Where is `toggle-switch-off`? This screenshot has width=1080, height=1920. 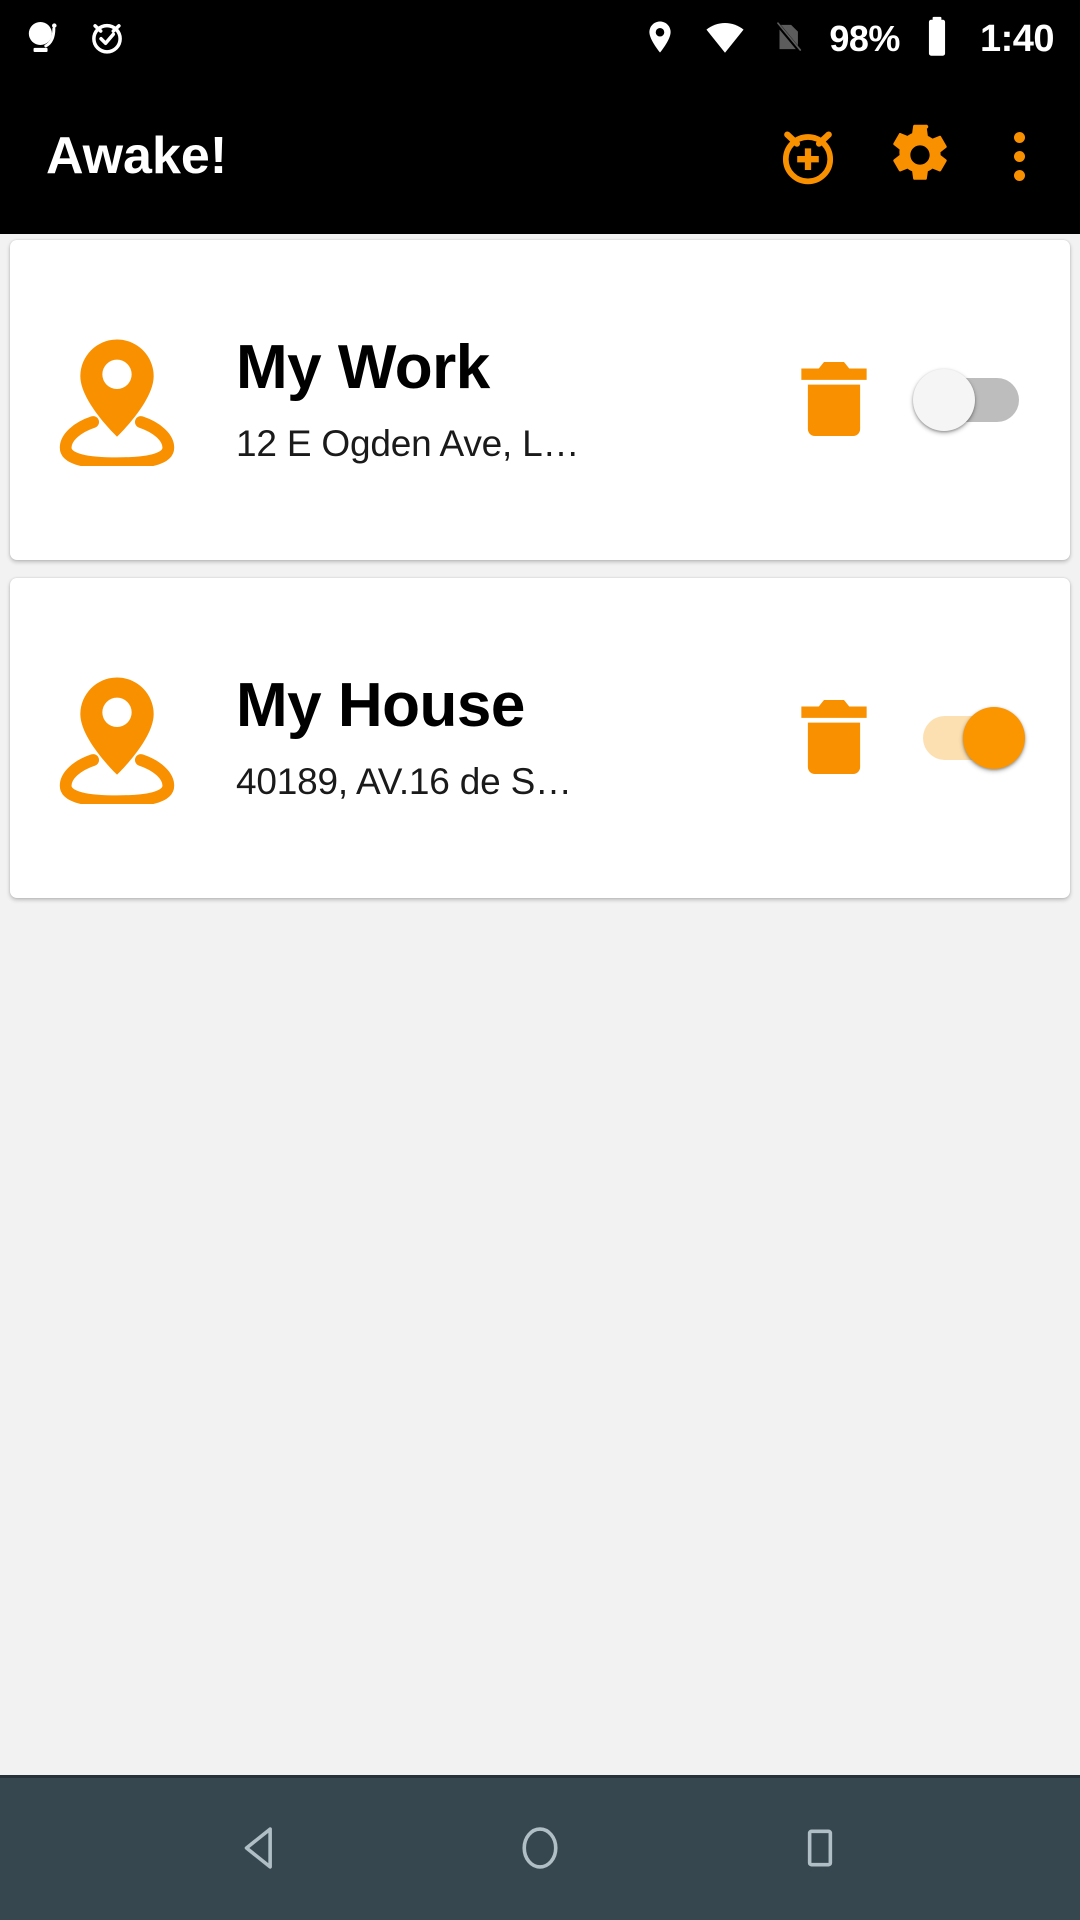
toggle-switch-off is located at coordinates (969, 400).